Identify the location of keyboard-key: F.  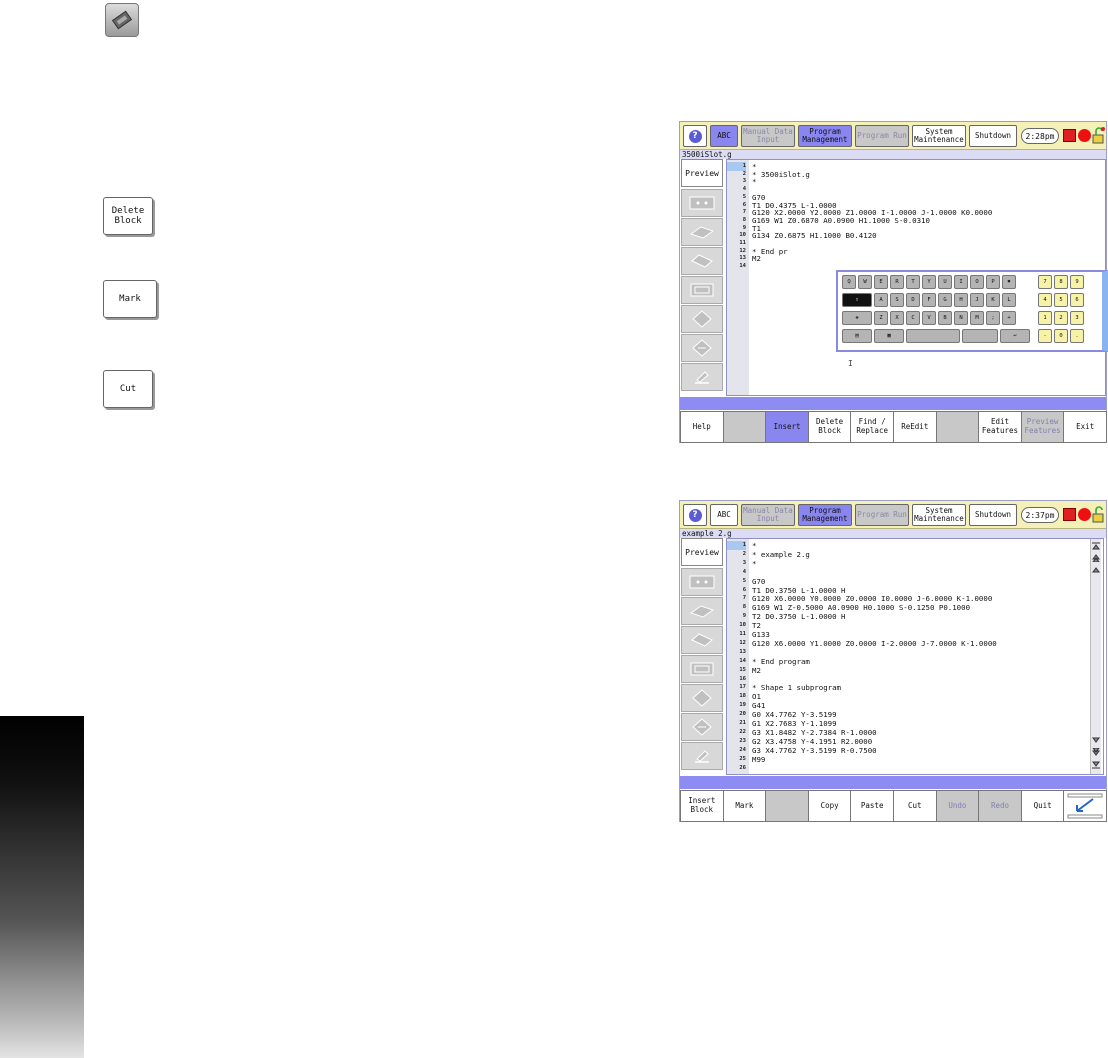
(929, 300).